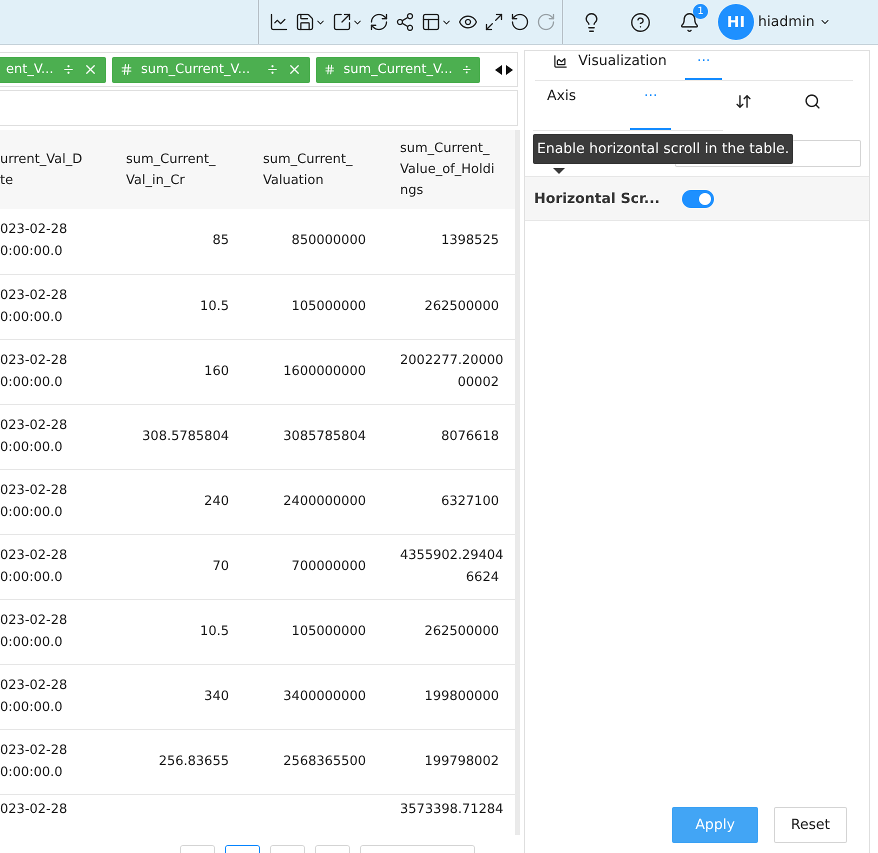 This screenshot has width=878, height=853. What do you see at coordinates (176, 696) in the screenshot?
I see `table-cell: 340` at bounding box center [176, 696].